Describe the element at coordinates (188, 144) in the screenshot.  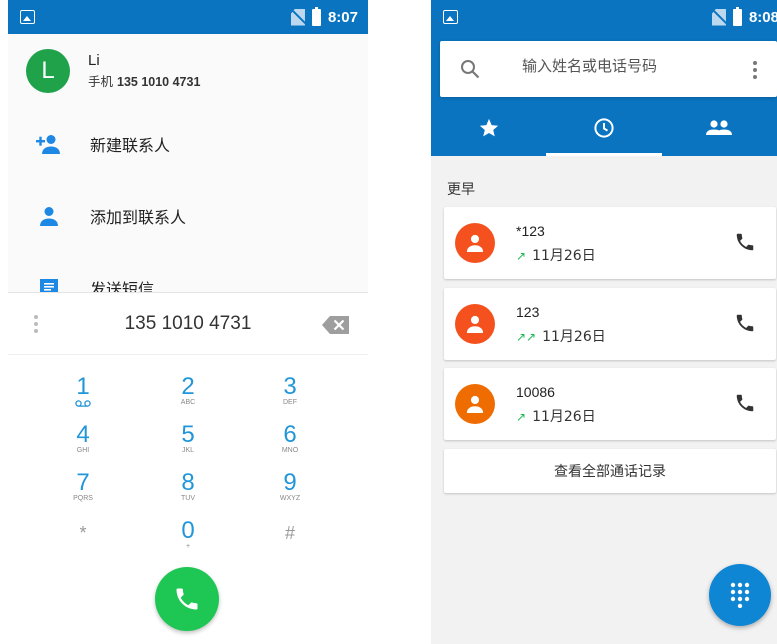
I see `new-contact-action: 新建联系人` at that location.